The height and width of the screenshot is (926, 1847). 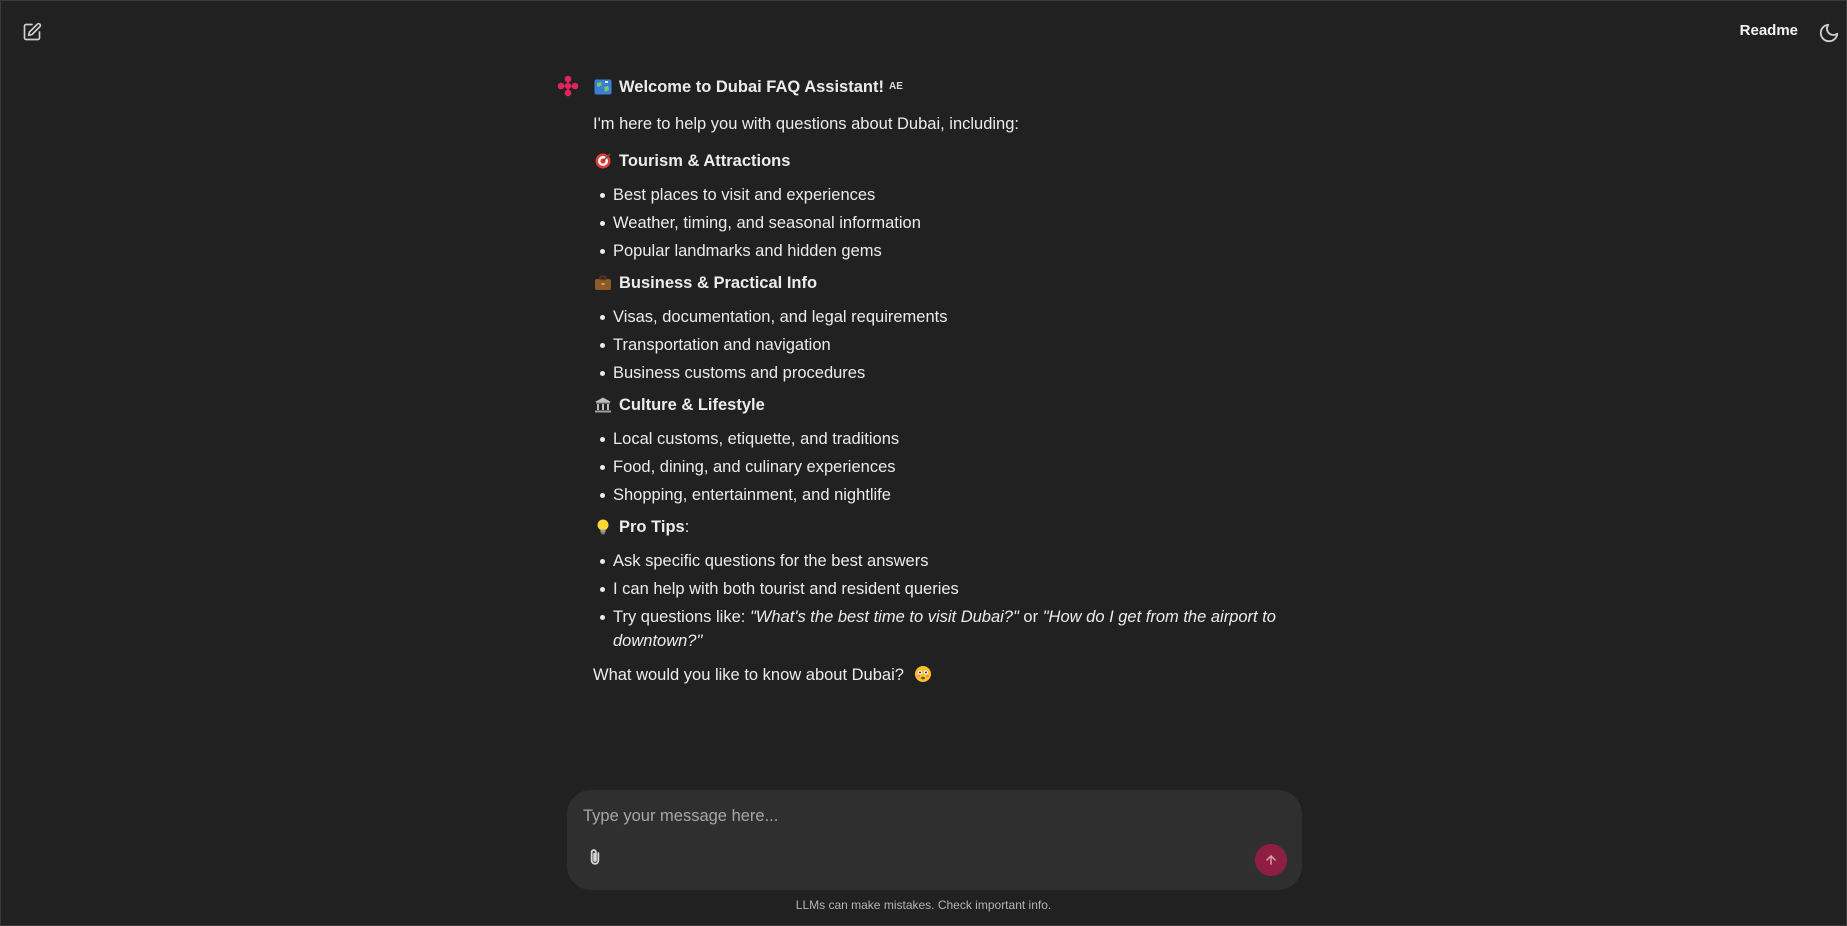 I want to click on list-item: Shopping, entertainment, and nightlife, so click(x=946, y=495).